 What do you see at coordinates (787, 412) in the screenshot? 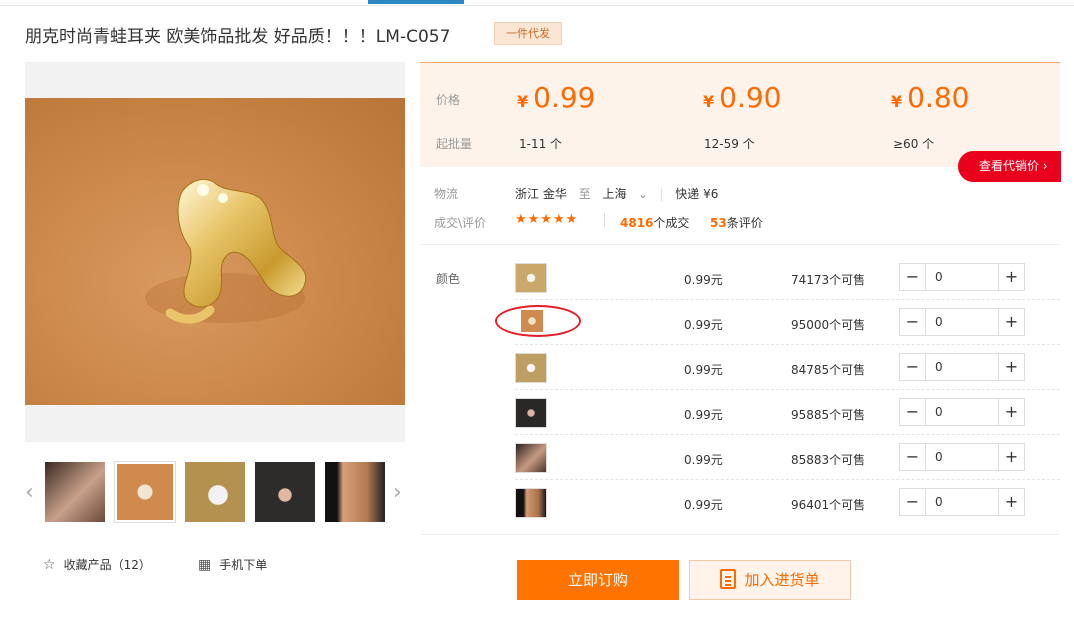
I see `sku-row: 0.99元 95885个可售 − 0 +` at bounding box center [787, 412].